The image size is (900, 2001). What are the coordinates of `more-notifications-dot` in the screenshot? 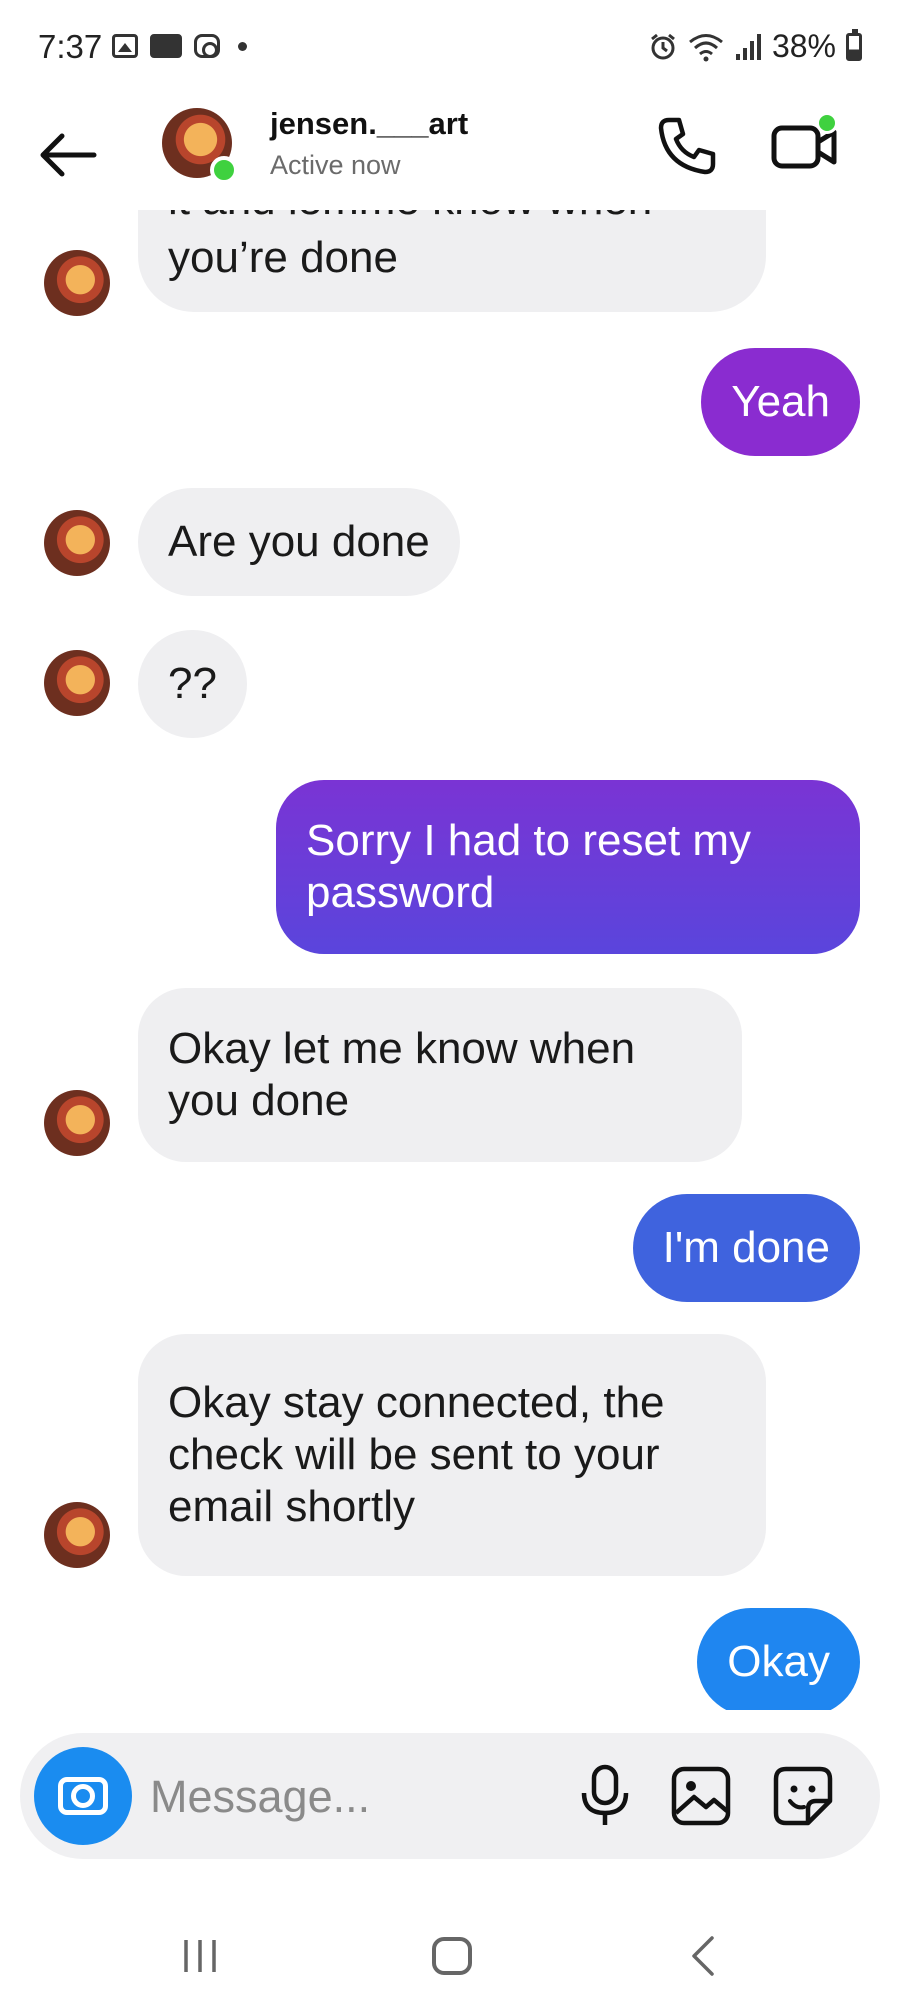 It's located at (242, 46).